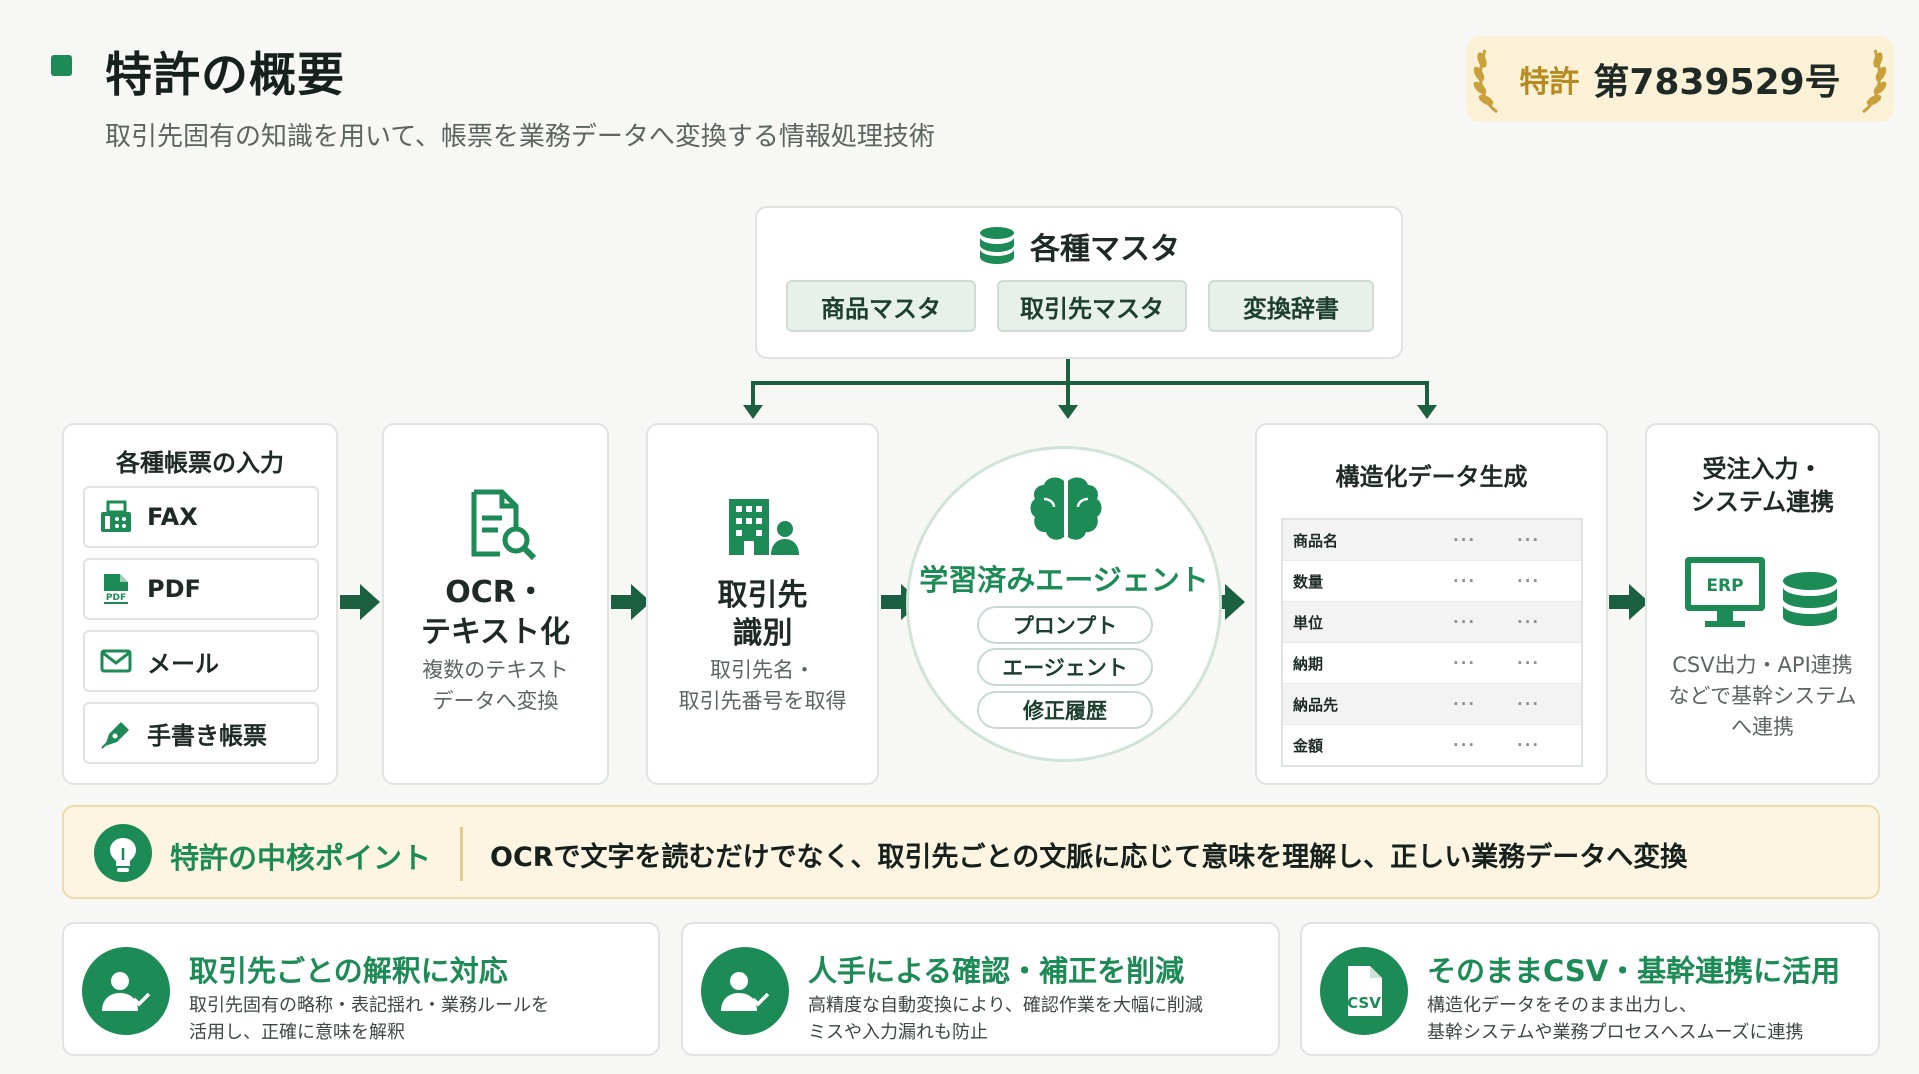  What do you see at coordinates (369, 1005) in the screenshot?
I see `benefit-desc-line1: 取引先固有の略称・表記揺れ・業務ルールを` at bounding box center [369, 1005].